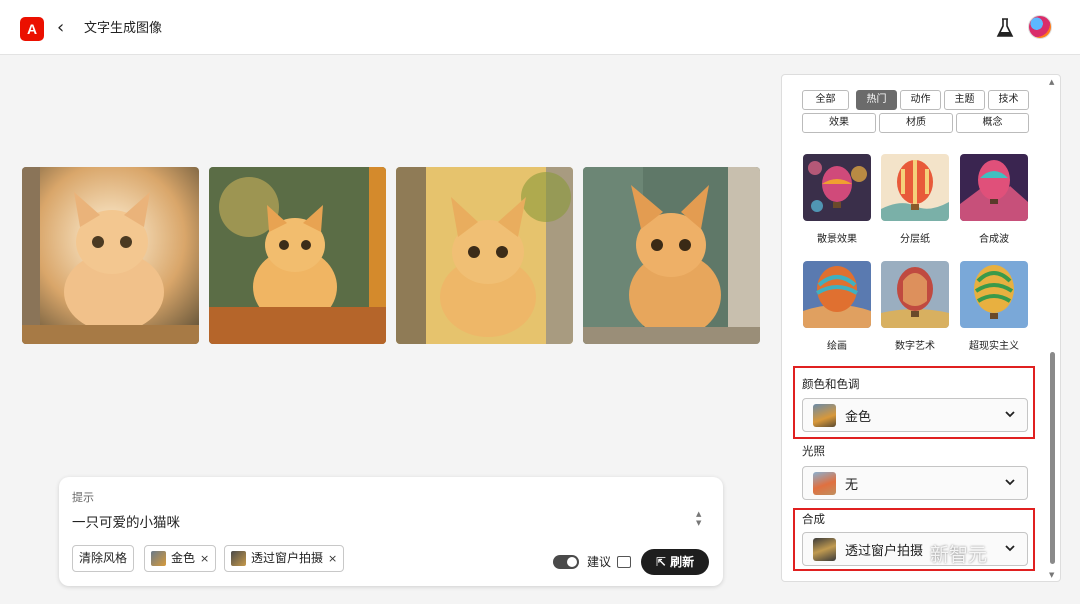 This screenshot has height=604, width=1080. Describe the element at coordinates (32, 29) in the screenshot. I see `adobe-logo: A` at that location.